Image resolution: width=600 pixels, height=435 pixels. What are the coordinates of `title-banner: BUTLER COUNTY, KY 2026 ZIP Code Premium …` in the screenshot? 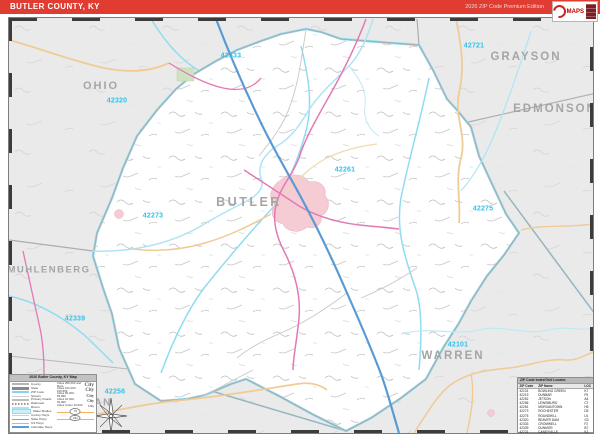 It's located at (300, 7).